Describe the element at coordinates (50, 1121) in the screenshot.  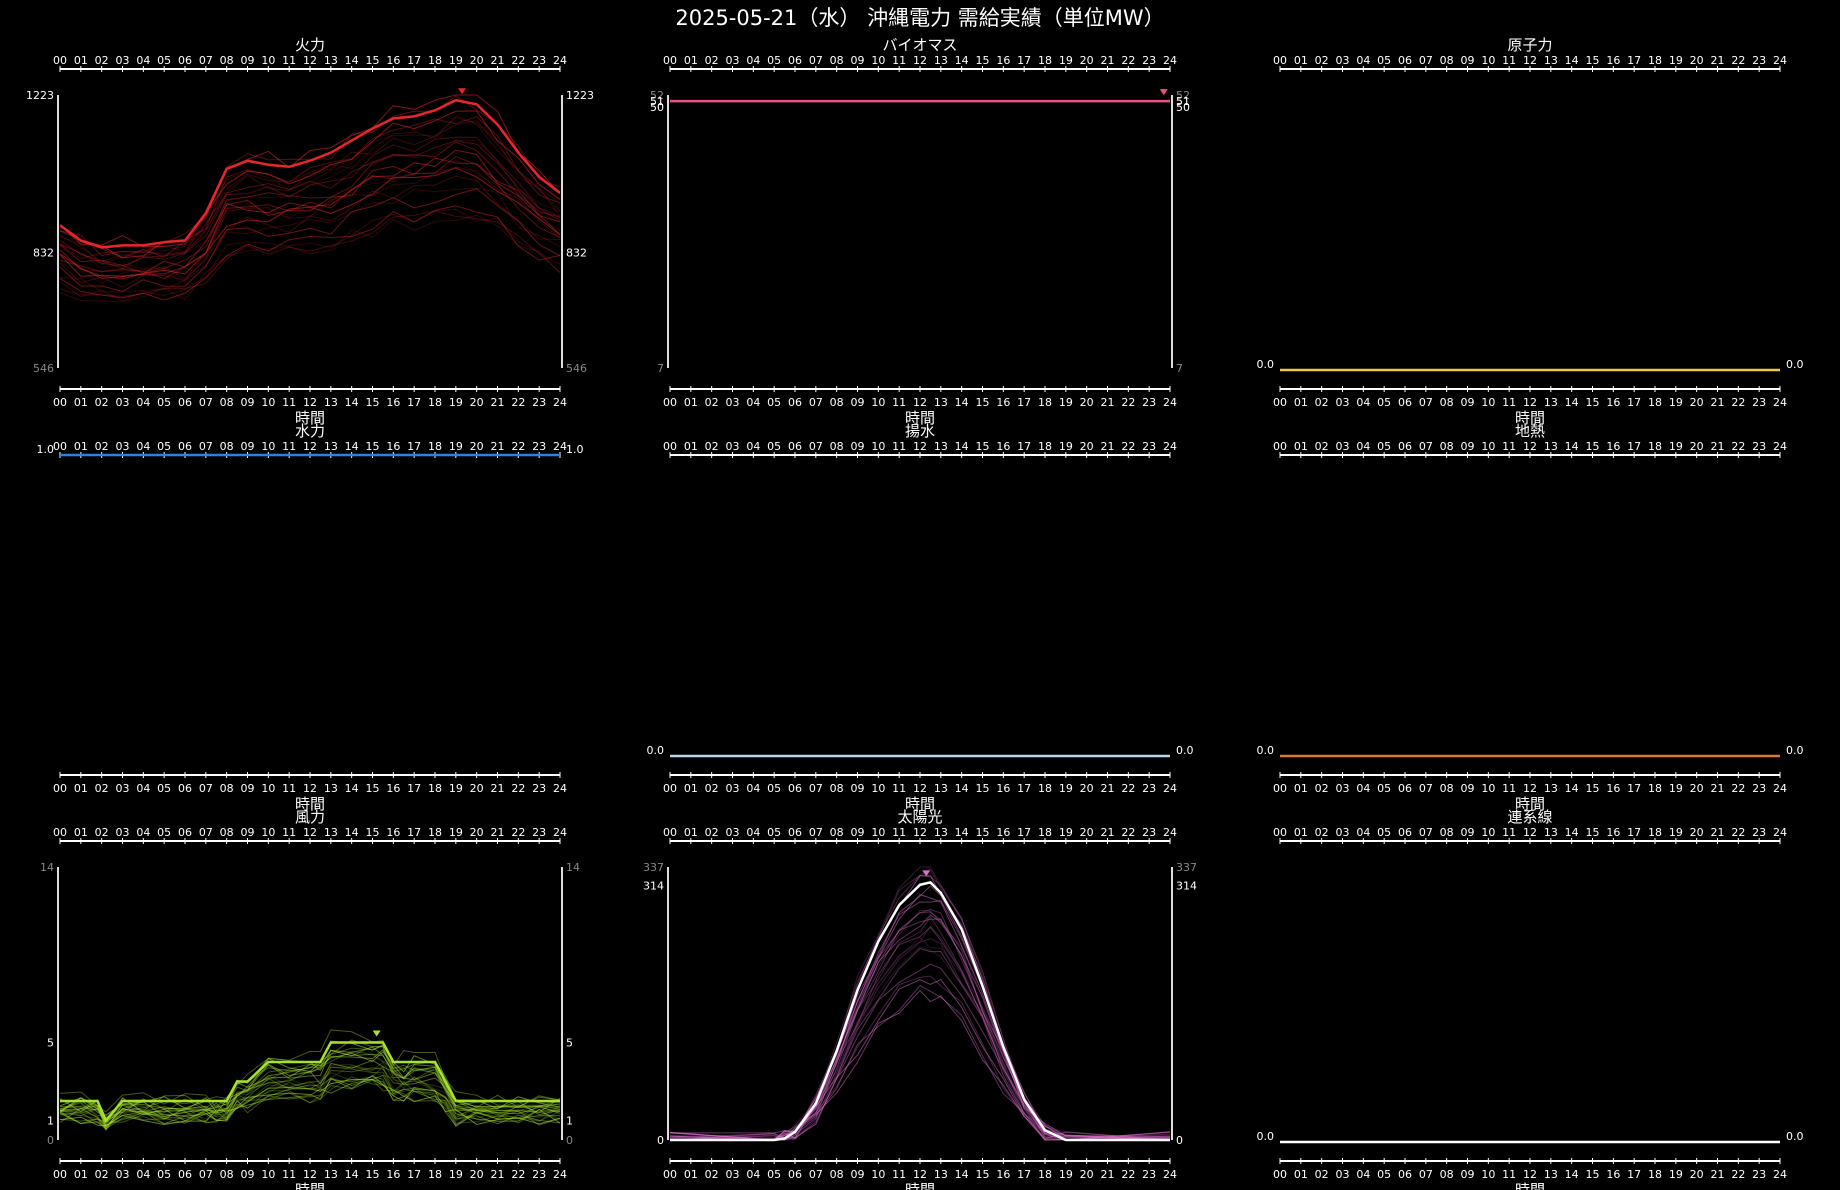
I see `y-tick-label-left: 1` at that location.